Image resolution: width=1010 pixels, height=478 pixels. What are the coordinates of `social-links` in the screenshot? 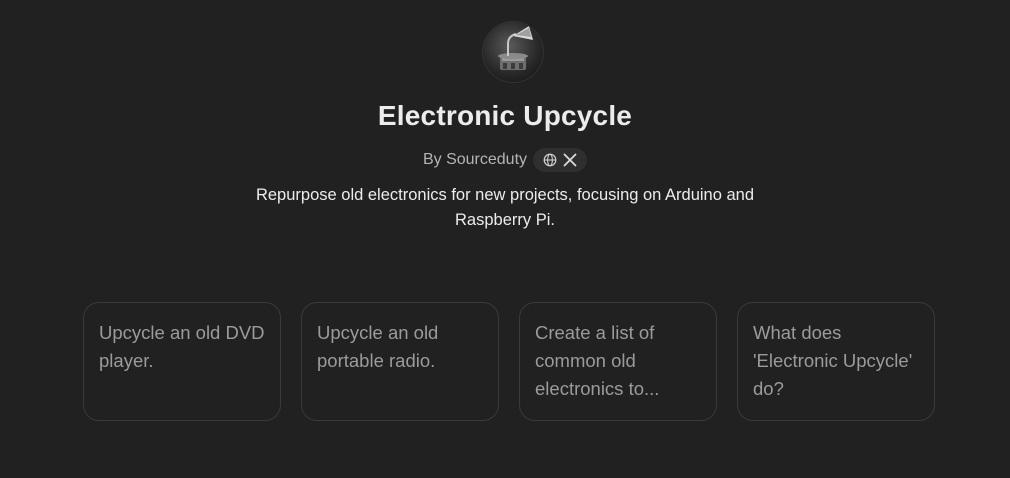 It's located at (560, 160).